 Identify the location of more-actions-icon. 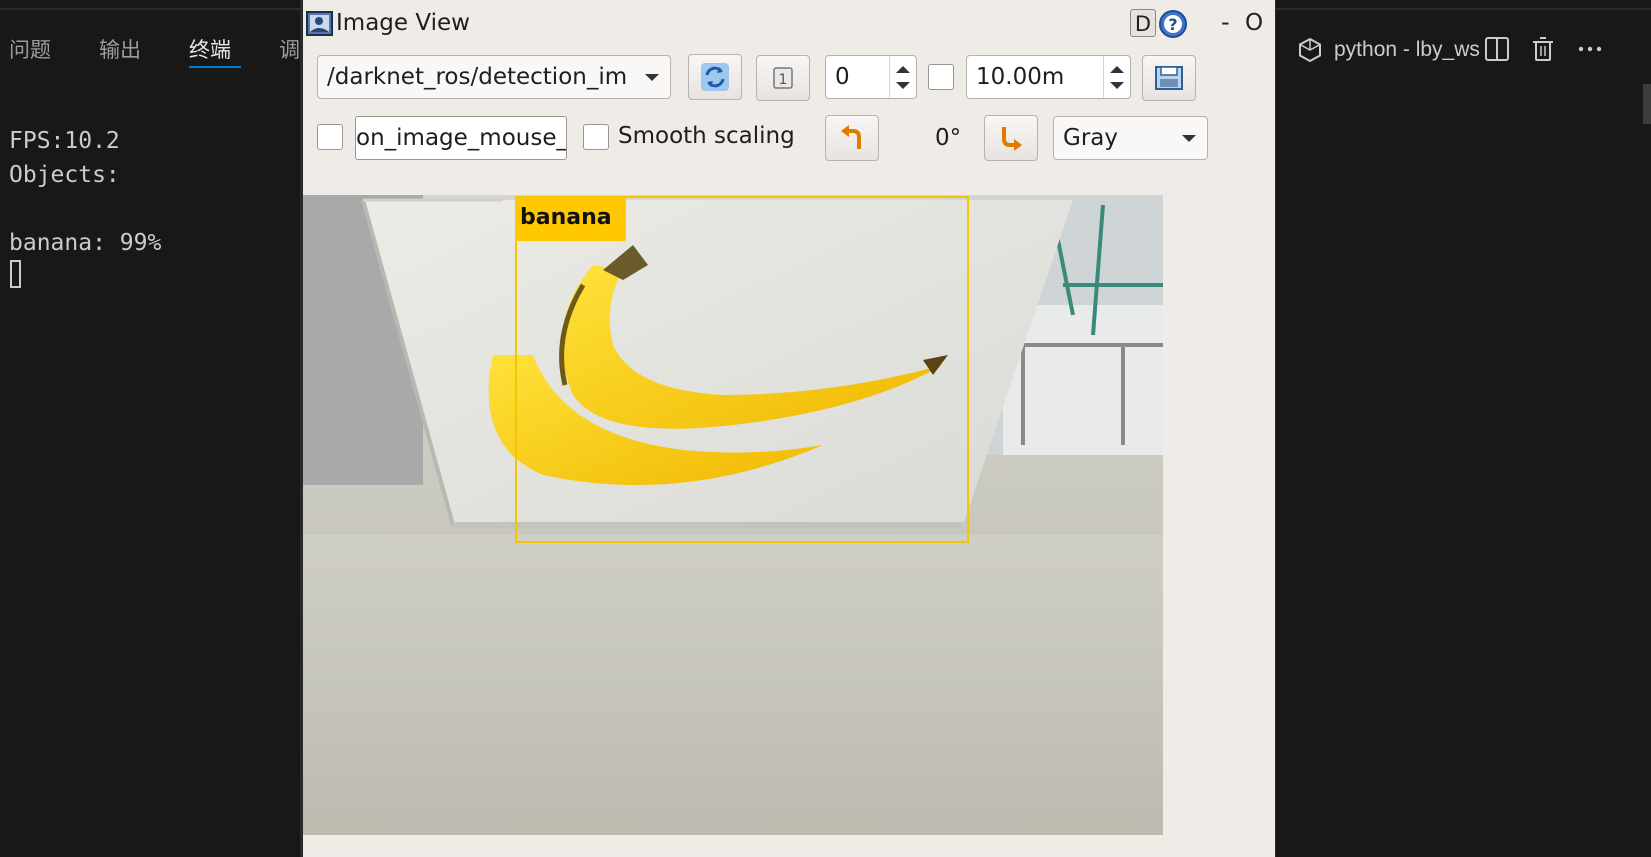
(1590, 49).